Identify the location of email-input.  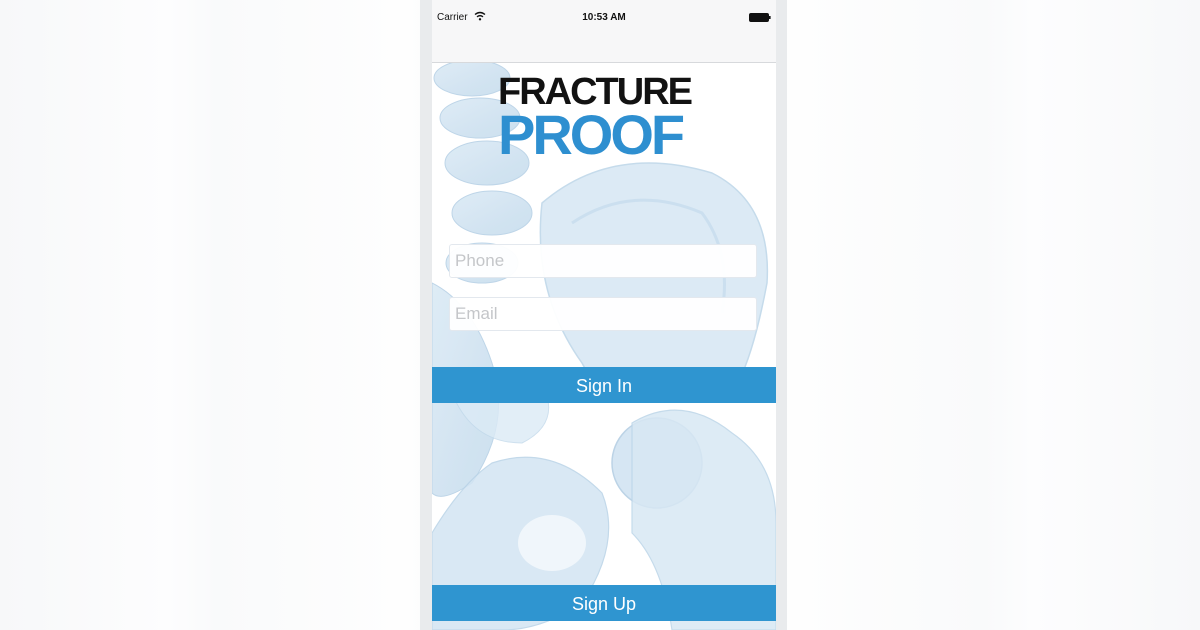
(600, 314).